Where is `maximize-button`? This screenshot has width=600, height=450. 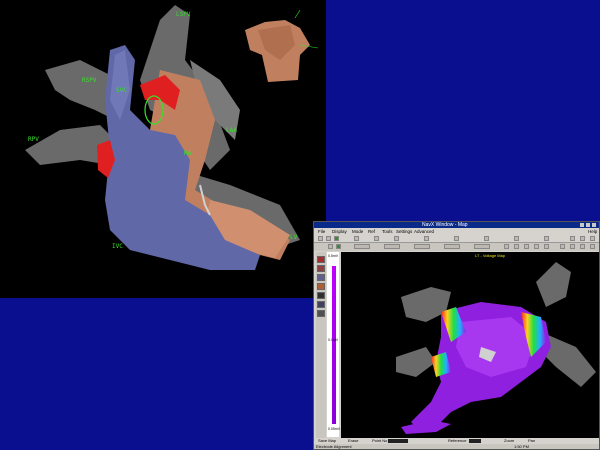
maximize-button is located at coordinates (588, 225).